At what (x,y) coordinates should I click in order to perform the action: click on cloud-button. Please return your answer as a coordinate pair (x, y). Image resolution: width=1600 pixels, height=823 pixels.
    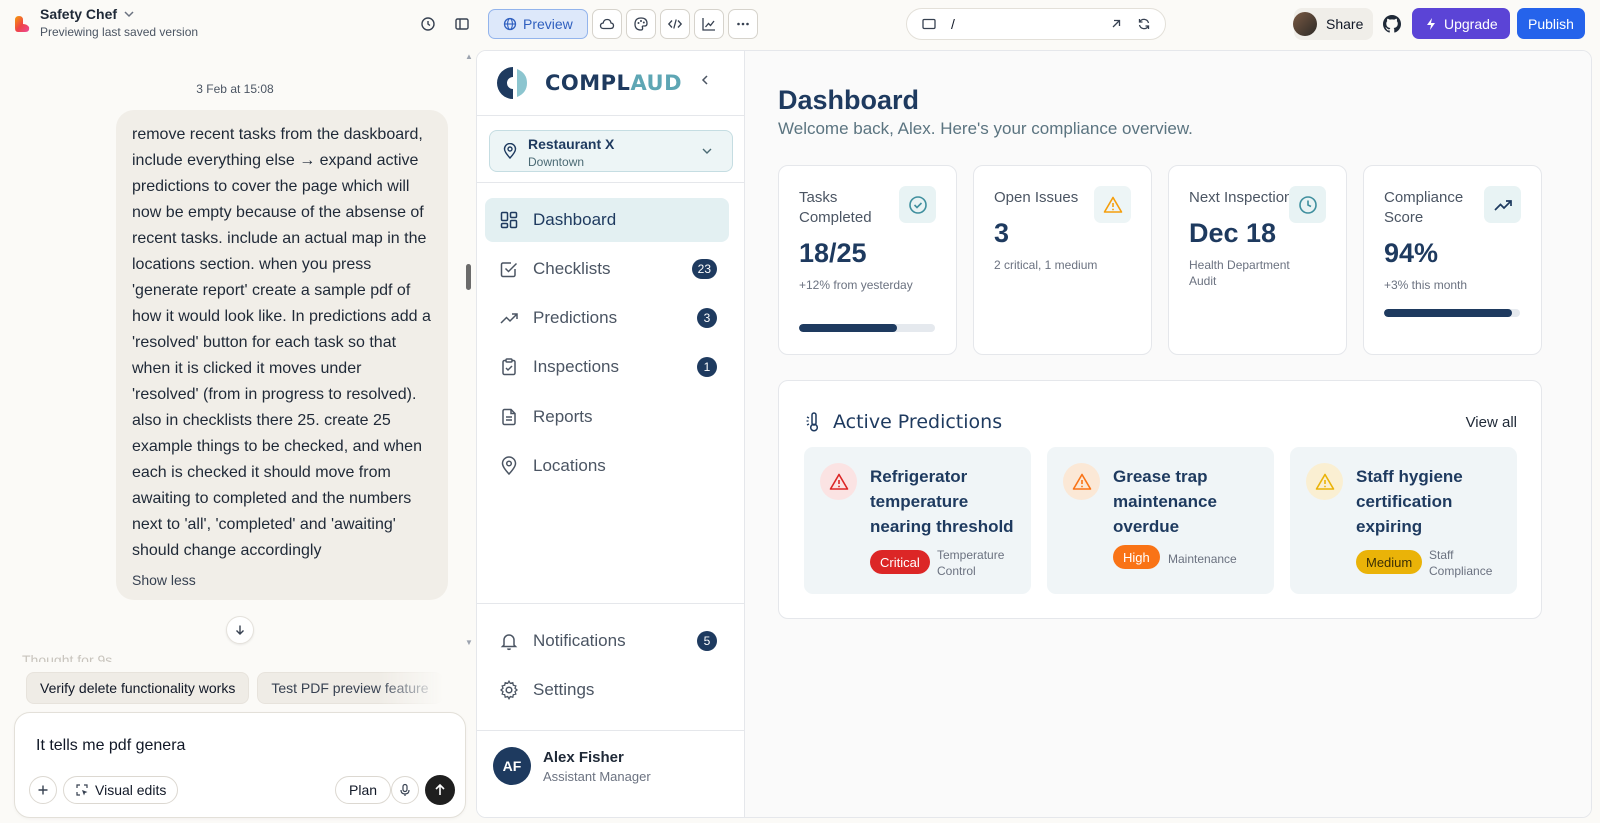
    Looking at the image, I should click on (606, 24).